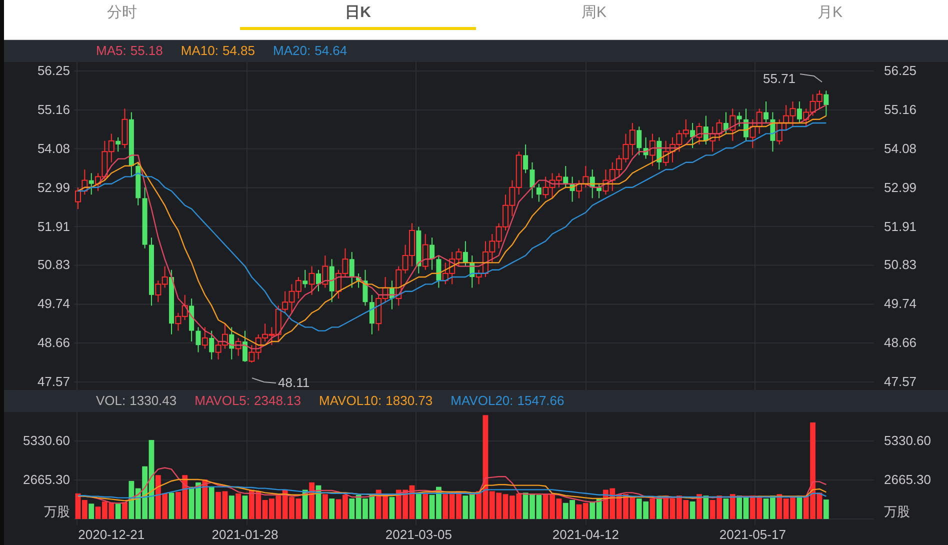 The width and height of the screenshot is (948, 545). Describe the element at coordinates (350, 401) in the screenshot. I see `legend-label: MAVOL10:` at that location.